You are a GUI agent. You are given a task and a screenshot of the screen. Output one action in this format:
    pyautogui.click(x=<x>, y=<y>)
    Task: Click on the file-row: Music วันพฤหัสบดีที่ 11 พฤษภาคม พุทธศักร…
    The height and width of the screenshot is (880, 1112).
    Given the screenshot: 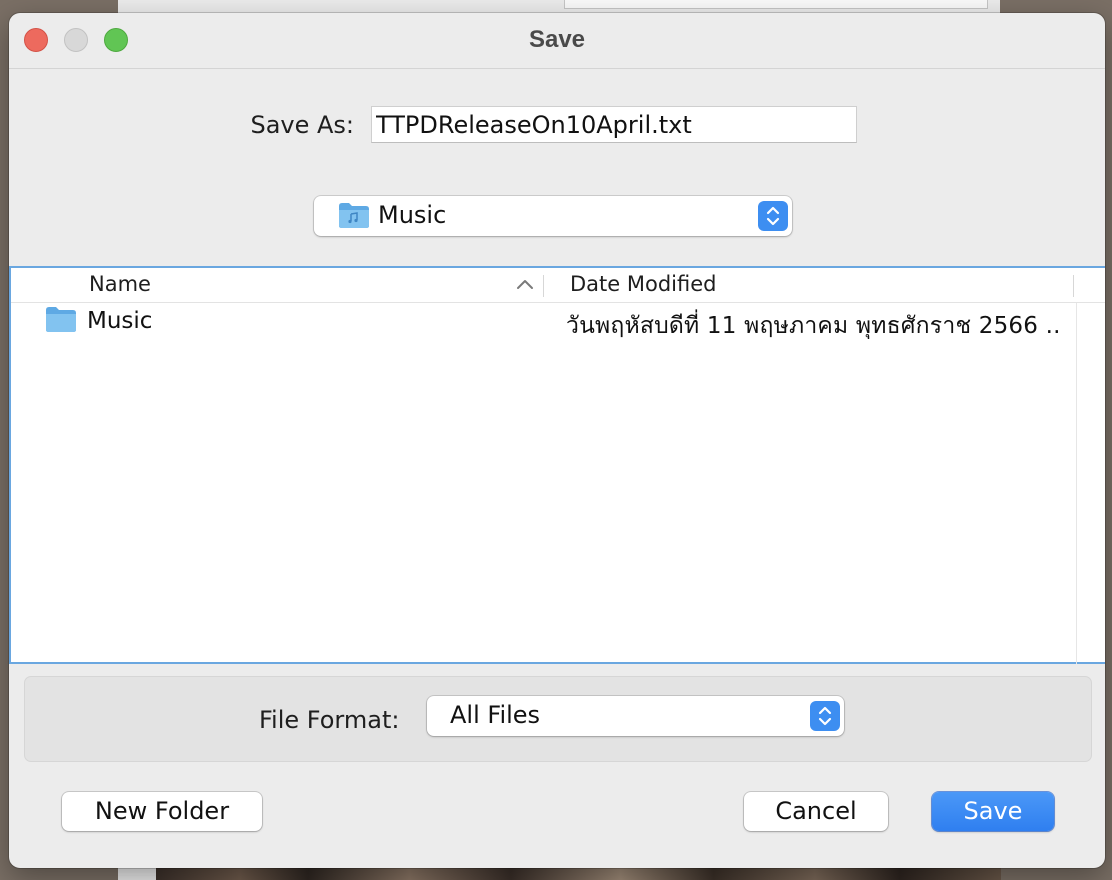 What is the action you would take?
    pyautogui.click(x=542, y=321)
    